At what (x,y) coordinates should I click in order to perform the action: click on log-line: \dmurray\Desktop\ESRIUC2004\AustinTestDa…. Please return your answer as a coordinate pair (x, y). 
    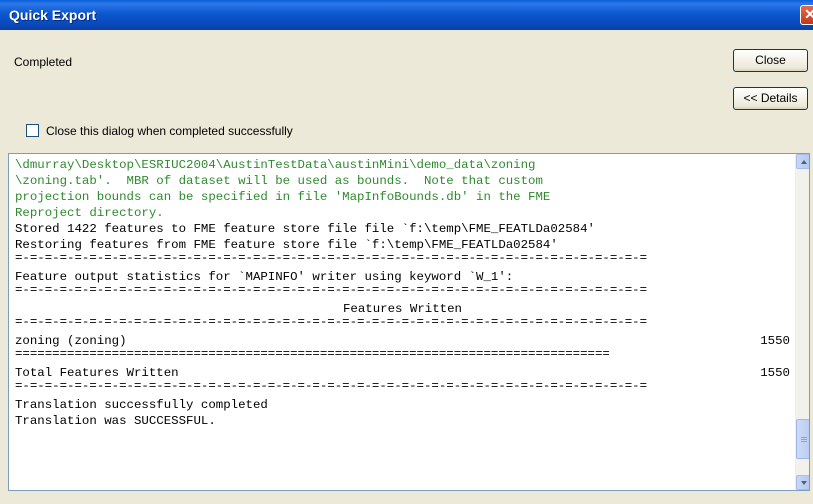
    Looking at the image, I should click on (275, 165).